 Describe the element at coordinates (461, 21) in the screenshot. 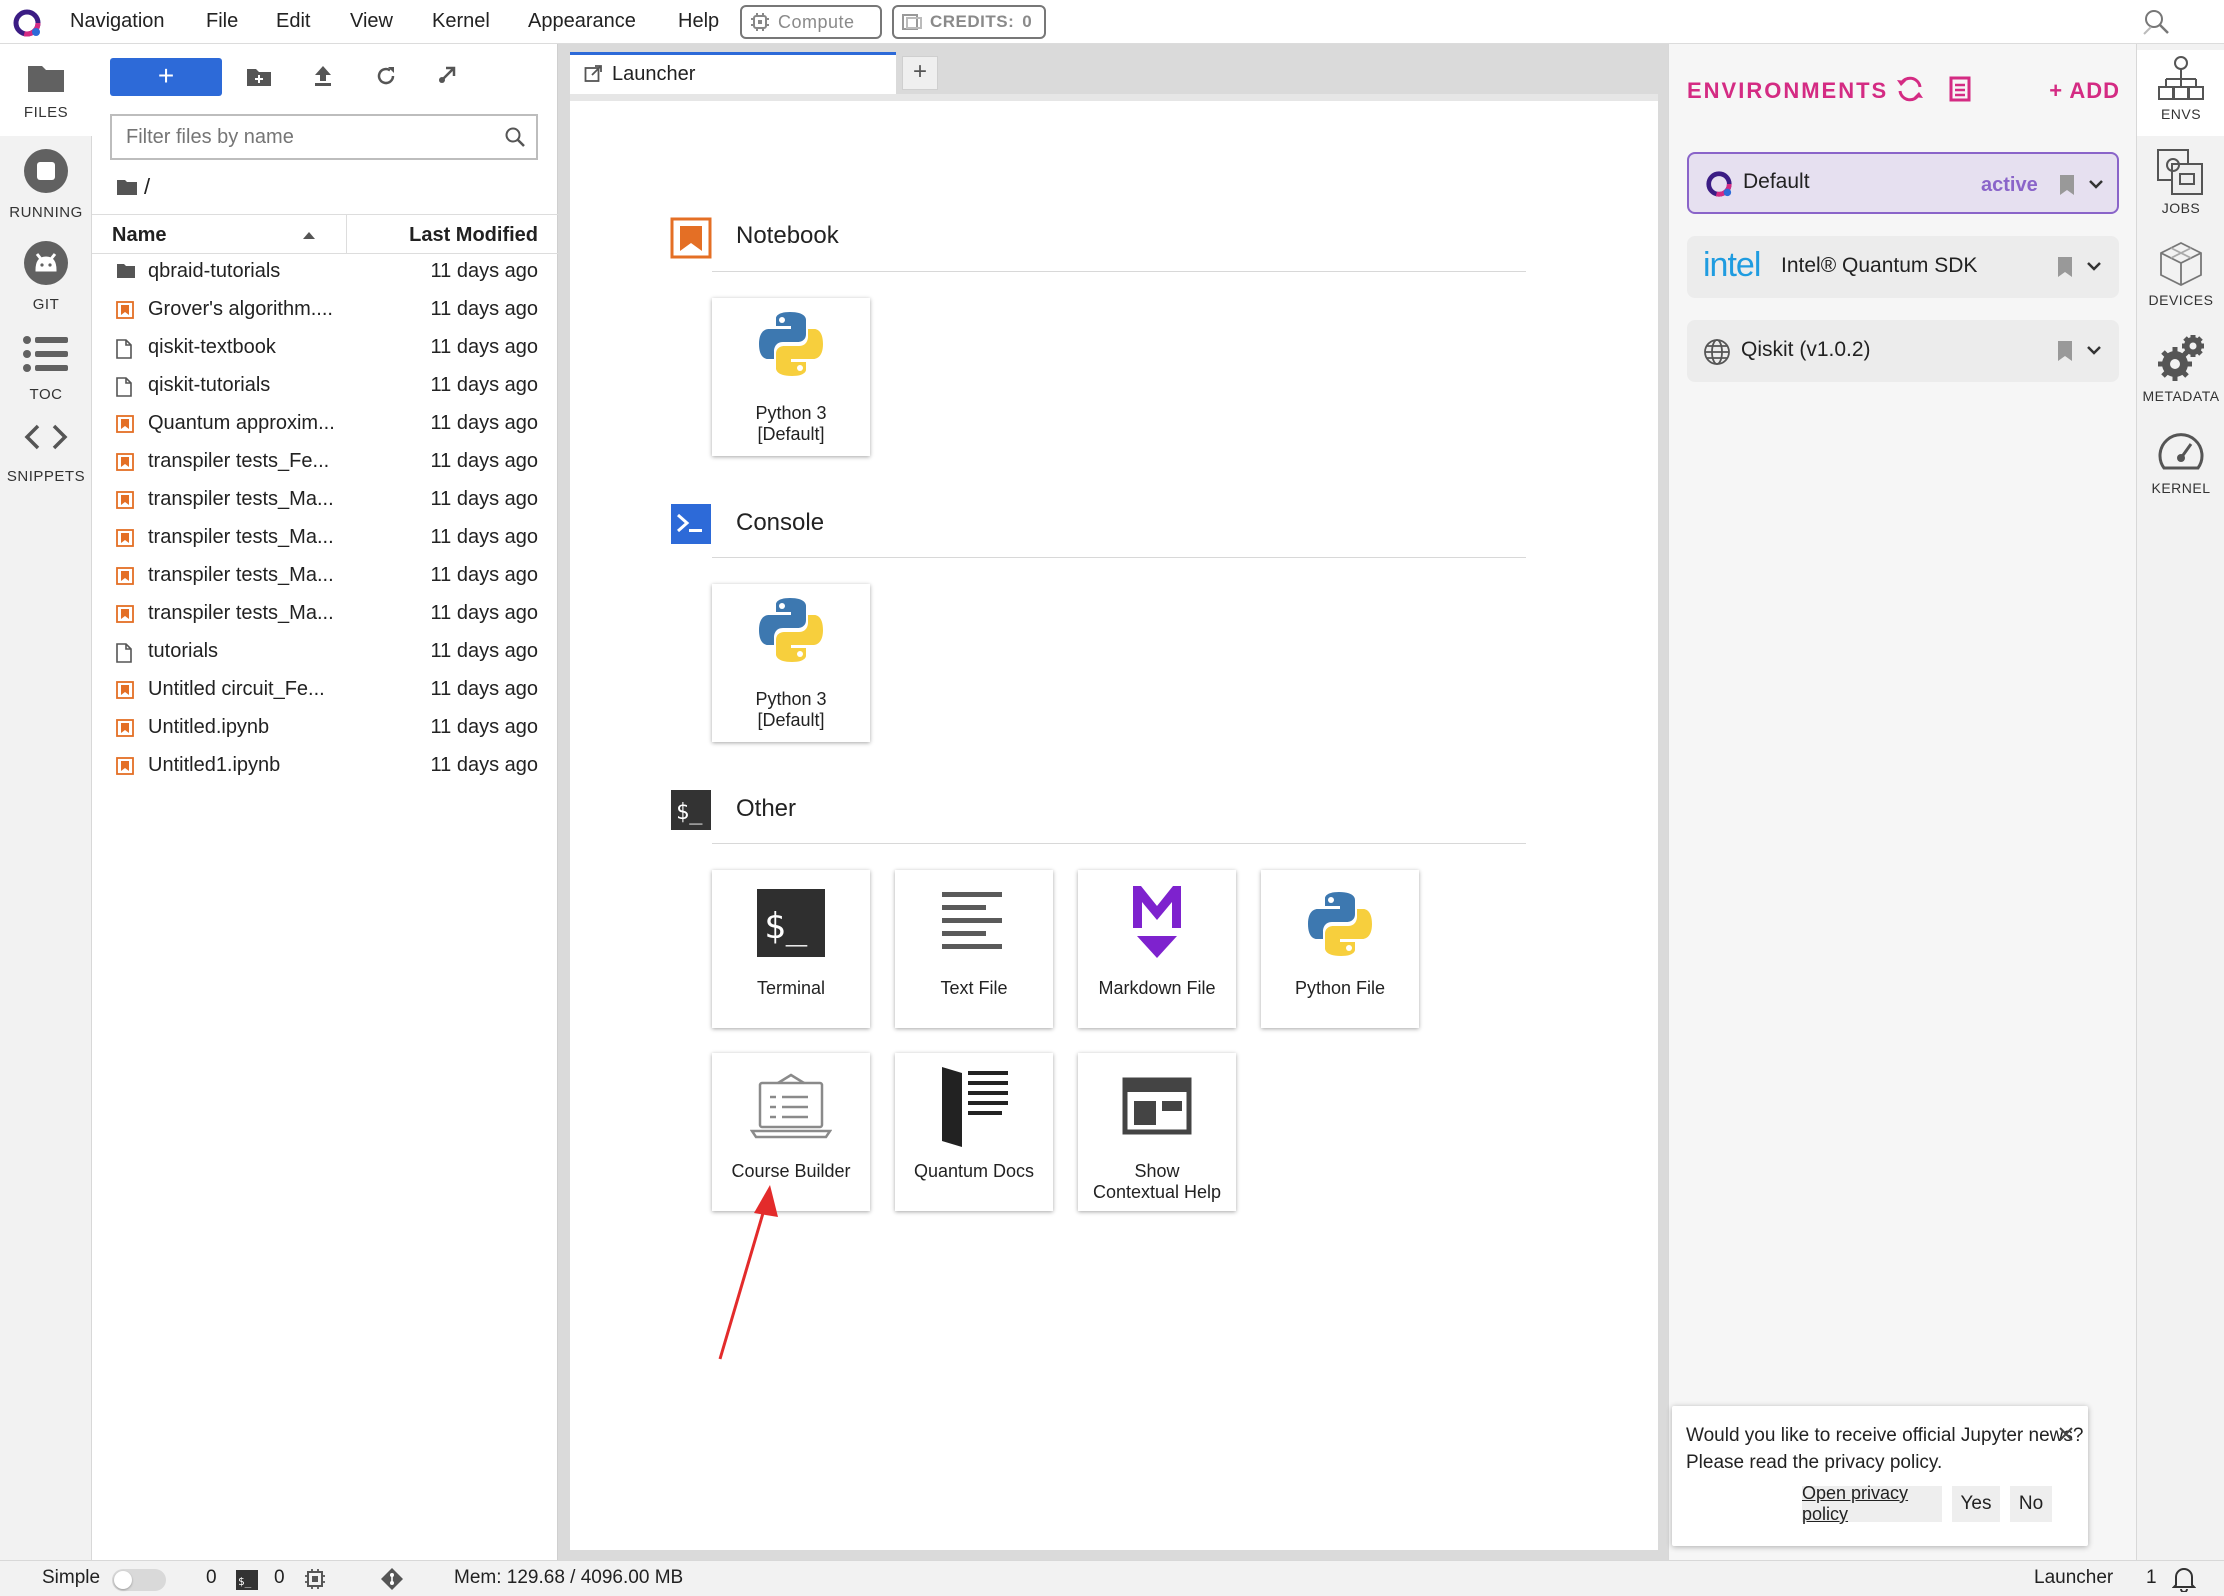

I see `menu-kernel: Kernel` at that location.